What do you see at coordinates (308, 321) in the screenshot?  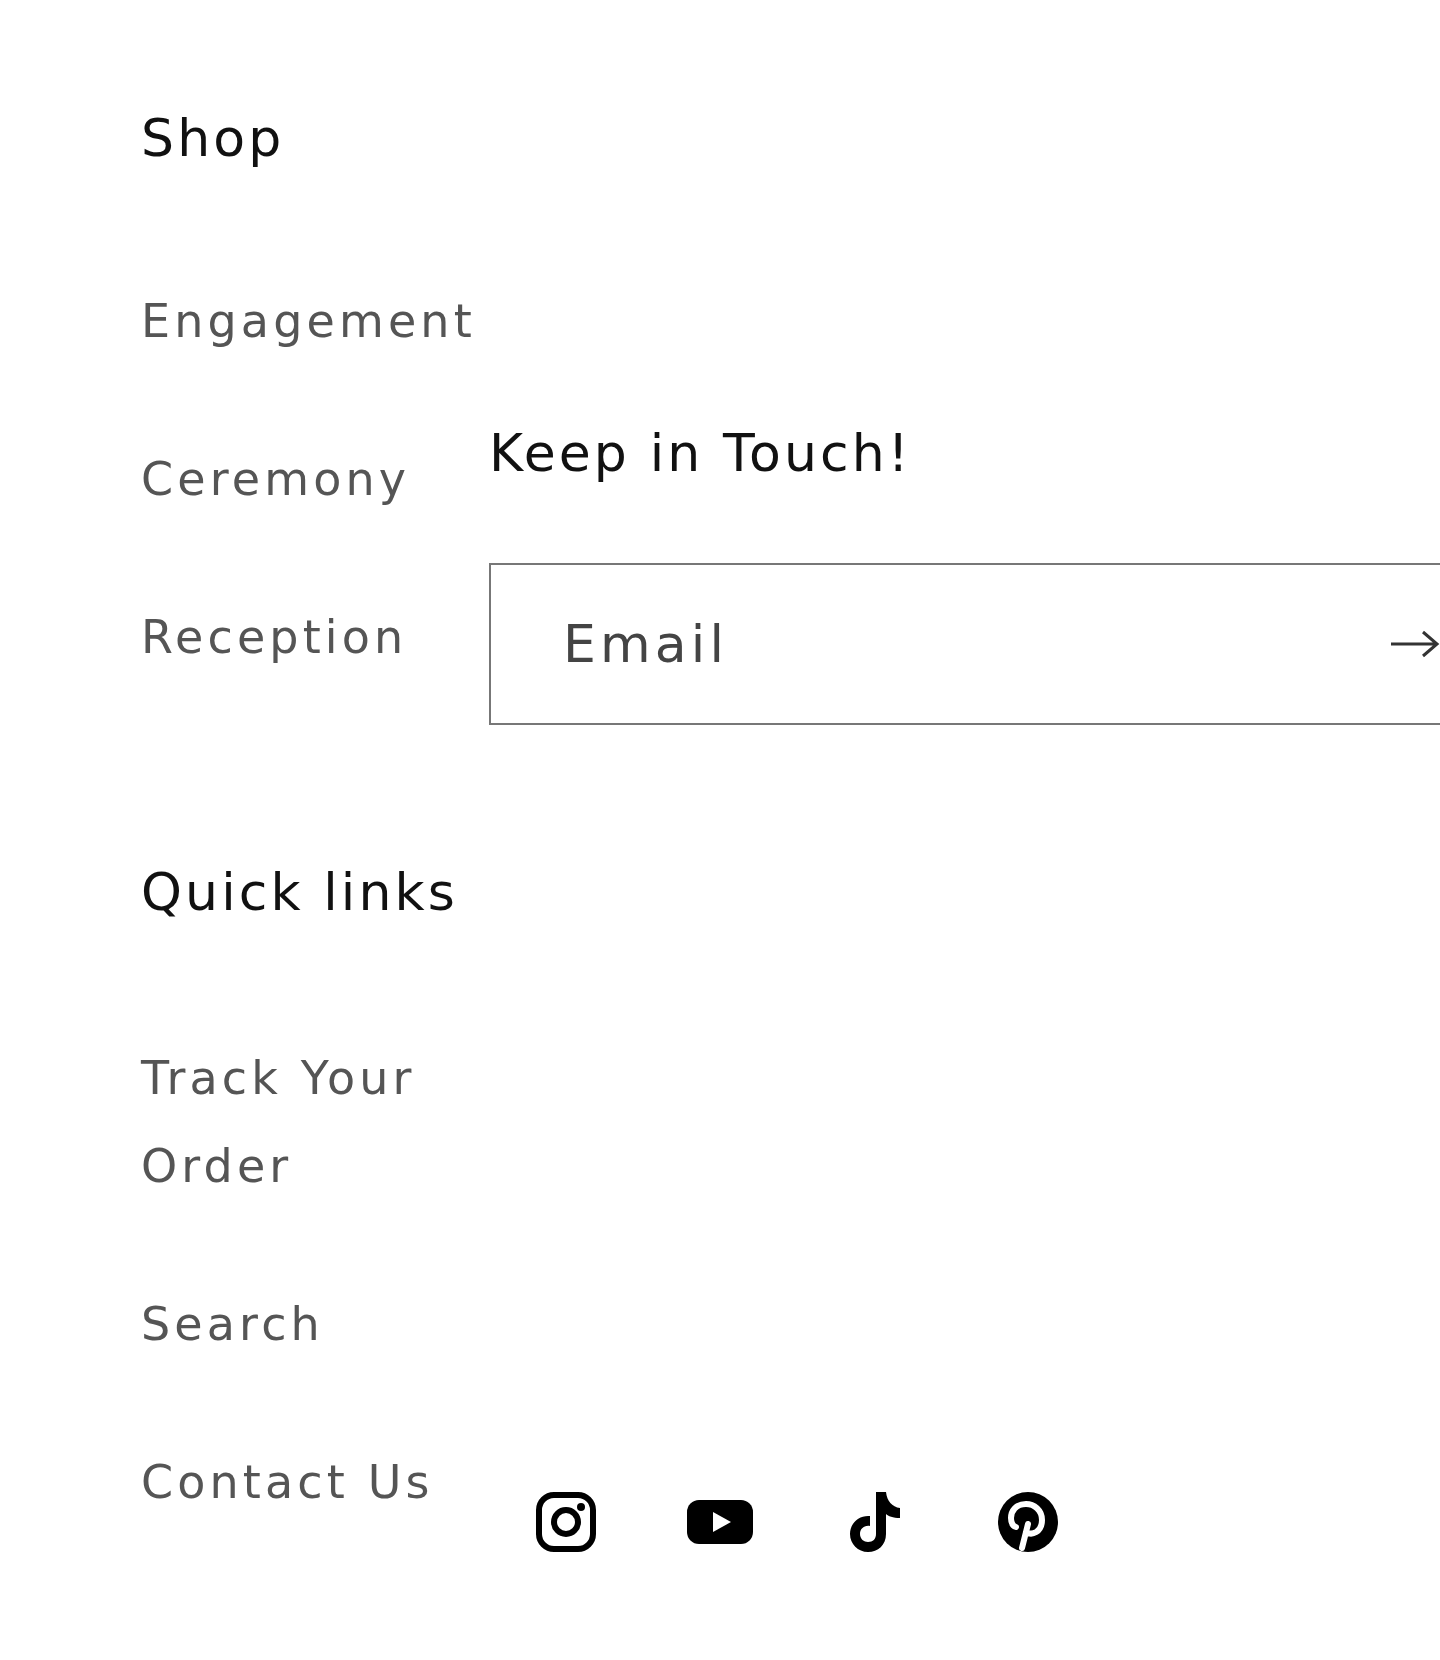 I see `footer-link: Engagement` at bounding box center [308, 321].